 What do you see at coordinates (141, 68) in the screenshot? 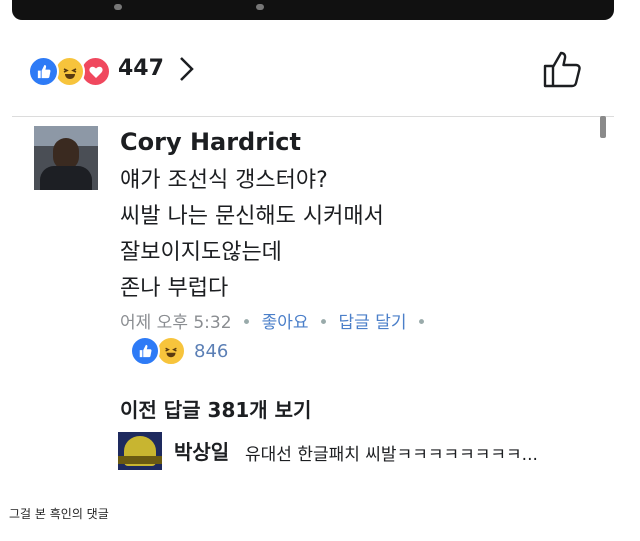
I see `reaction-count: 447` at bounding box center [141, 68].